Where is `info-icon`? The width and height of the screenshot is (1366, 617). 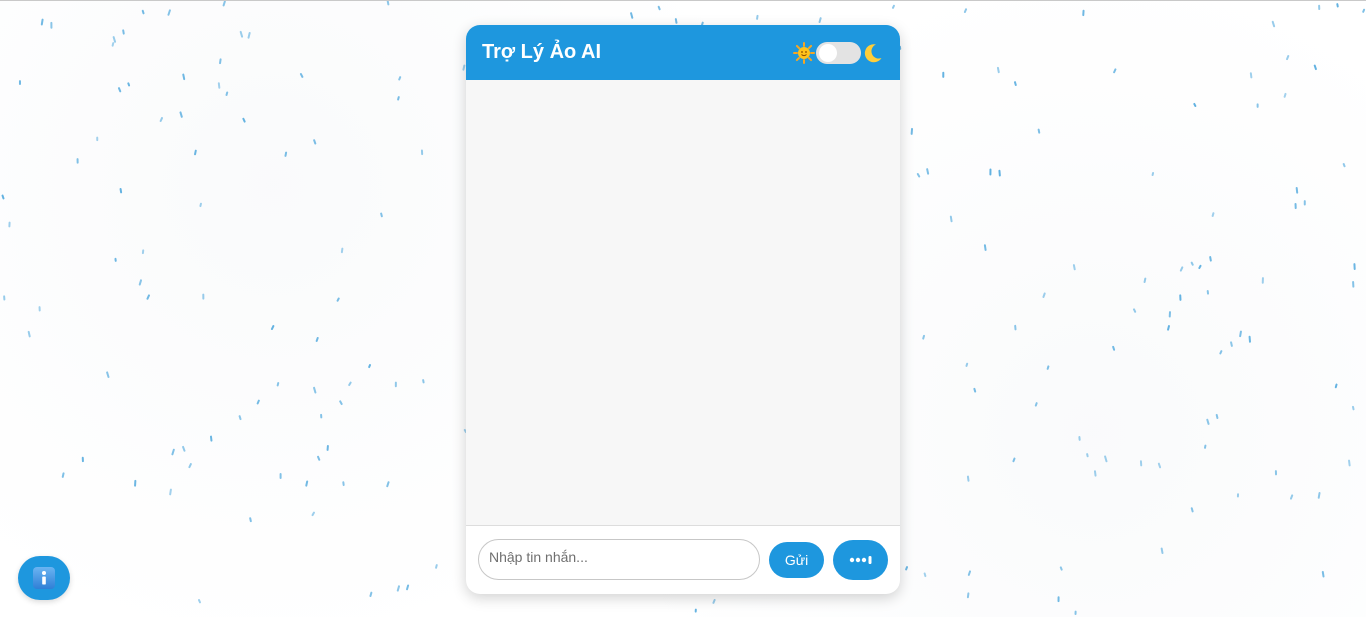 info-icon is located at coordinates (44, 578).